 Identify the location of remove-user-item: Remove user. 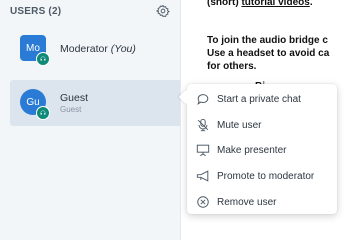
(262, 202).